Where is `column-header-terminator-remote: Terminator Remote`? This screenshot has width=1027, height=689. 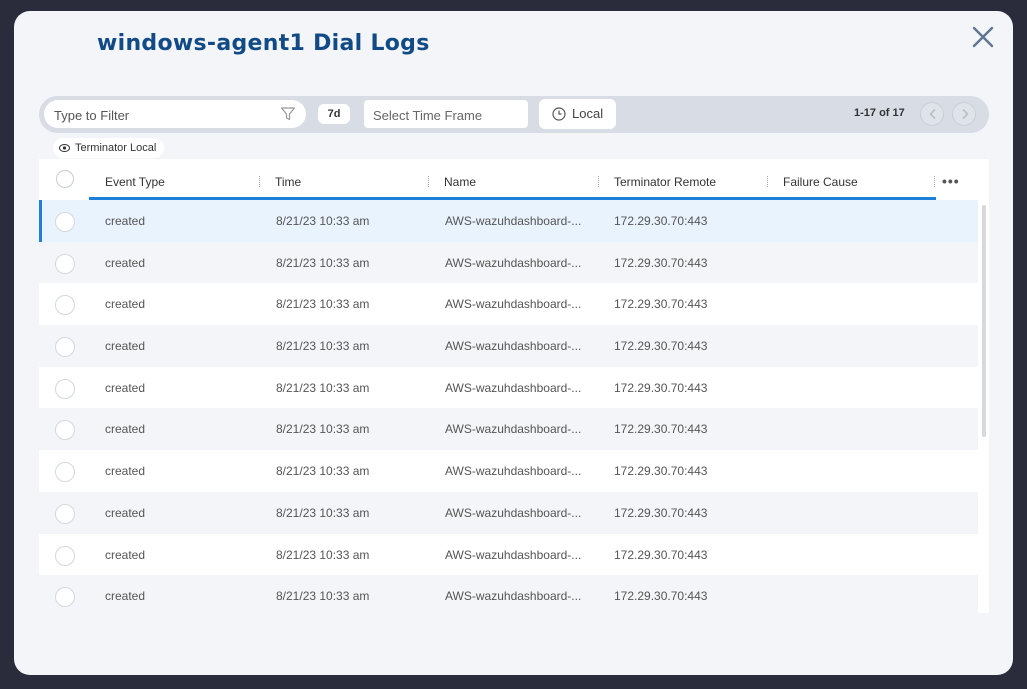
column-header-terminator-remote: Terminator Remote is located at coordinates (665, 182).